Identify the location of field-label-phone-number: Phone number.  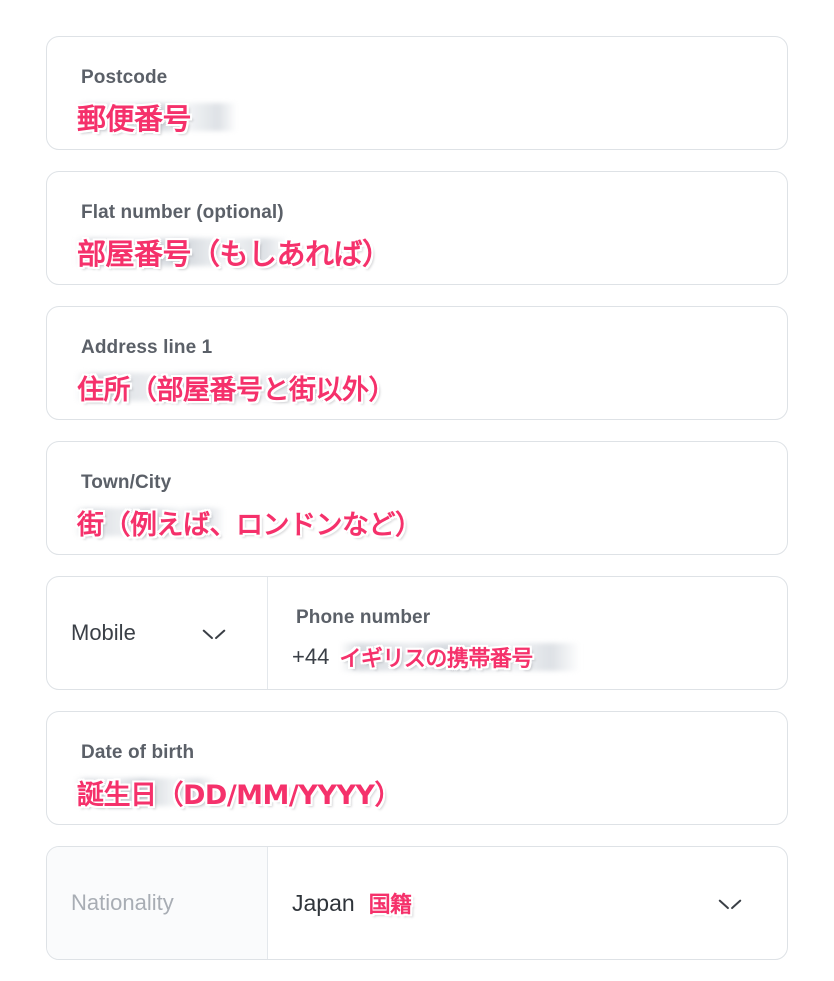
(363, 617).